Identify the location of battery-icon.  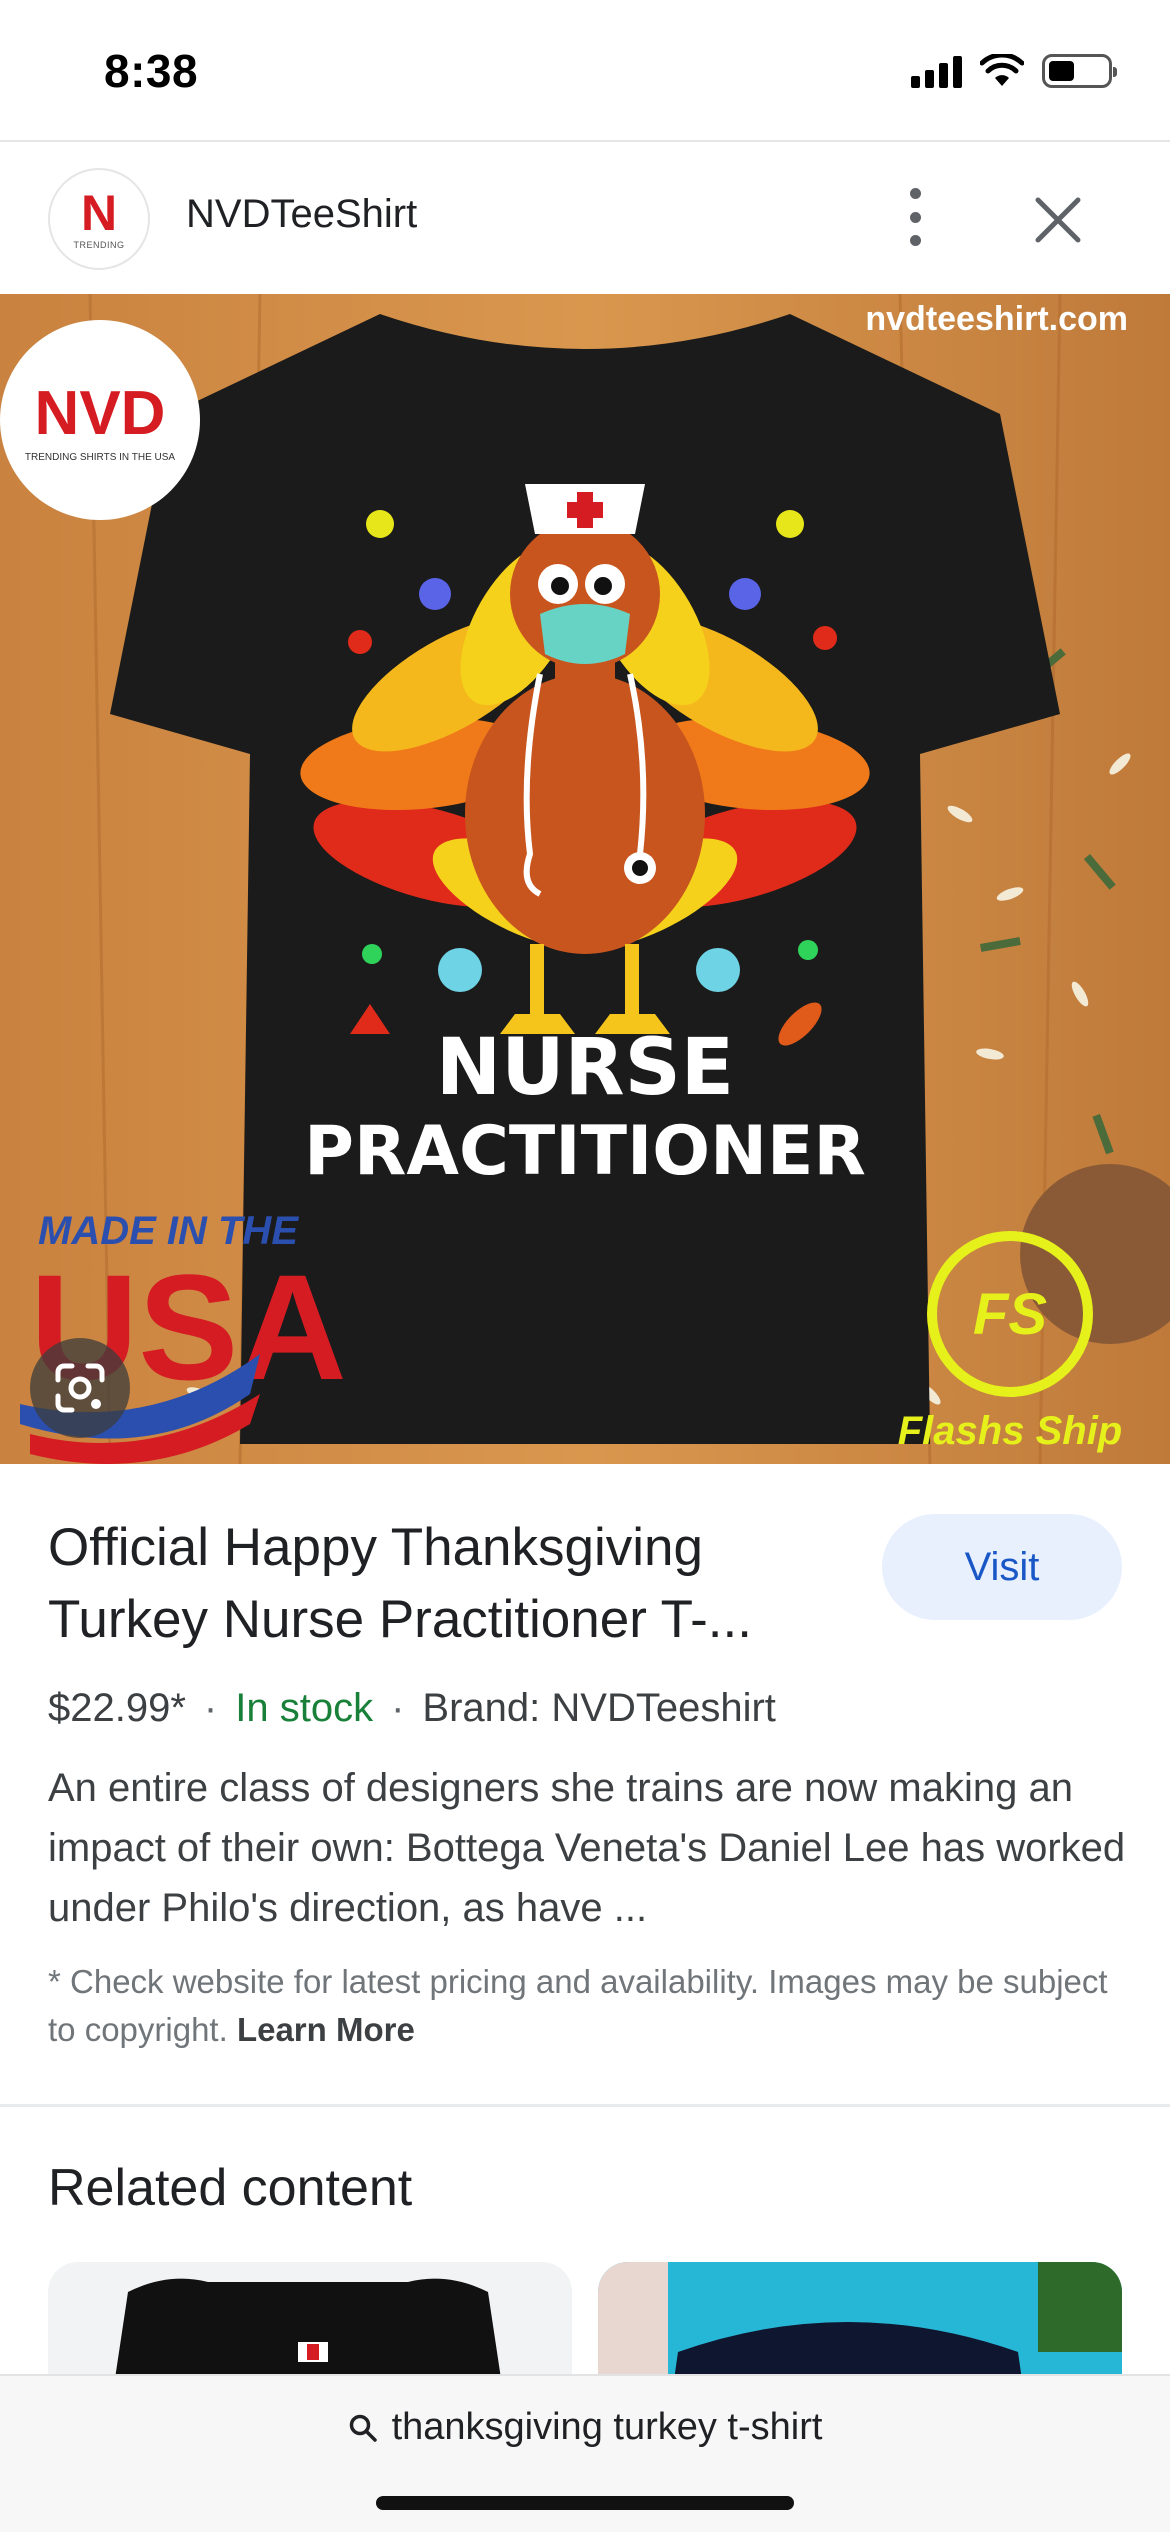
(1079, 71).